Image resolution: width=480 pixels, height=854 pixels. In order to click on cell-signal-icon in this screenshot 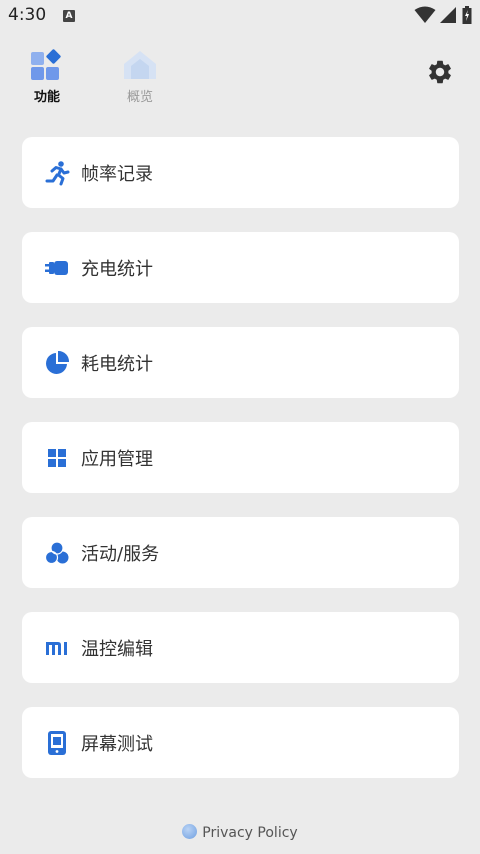, I will do `click(448, 15)`.